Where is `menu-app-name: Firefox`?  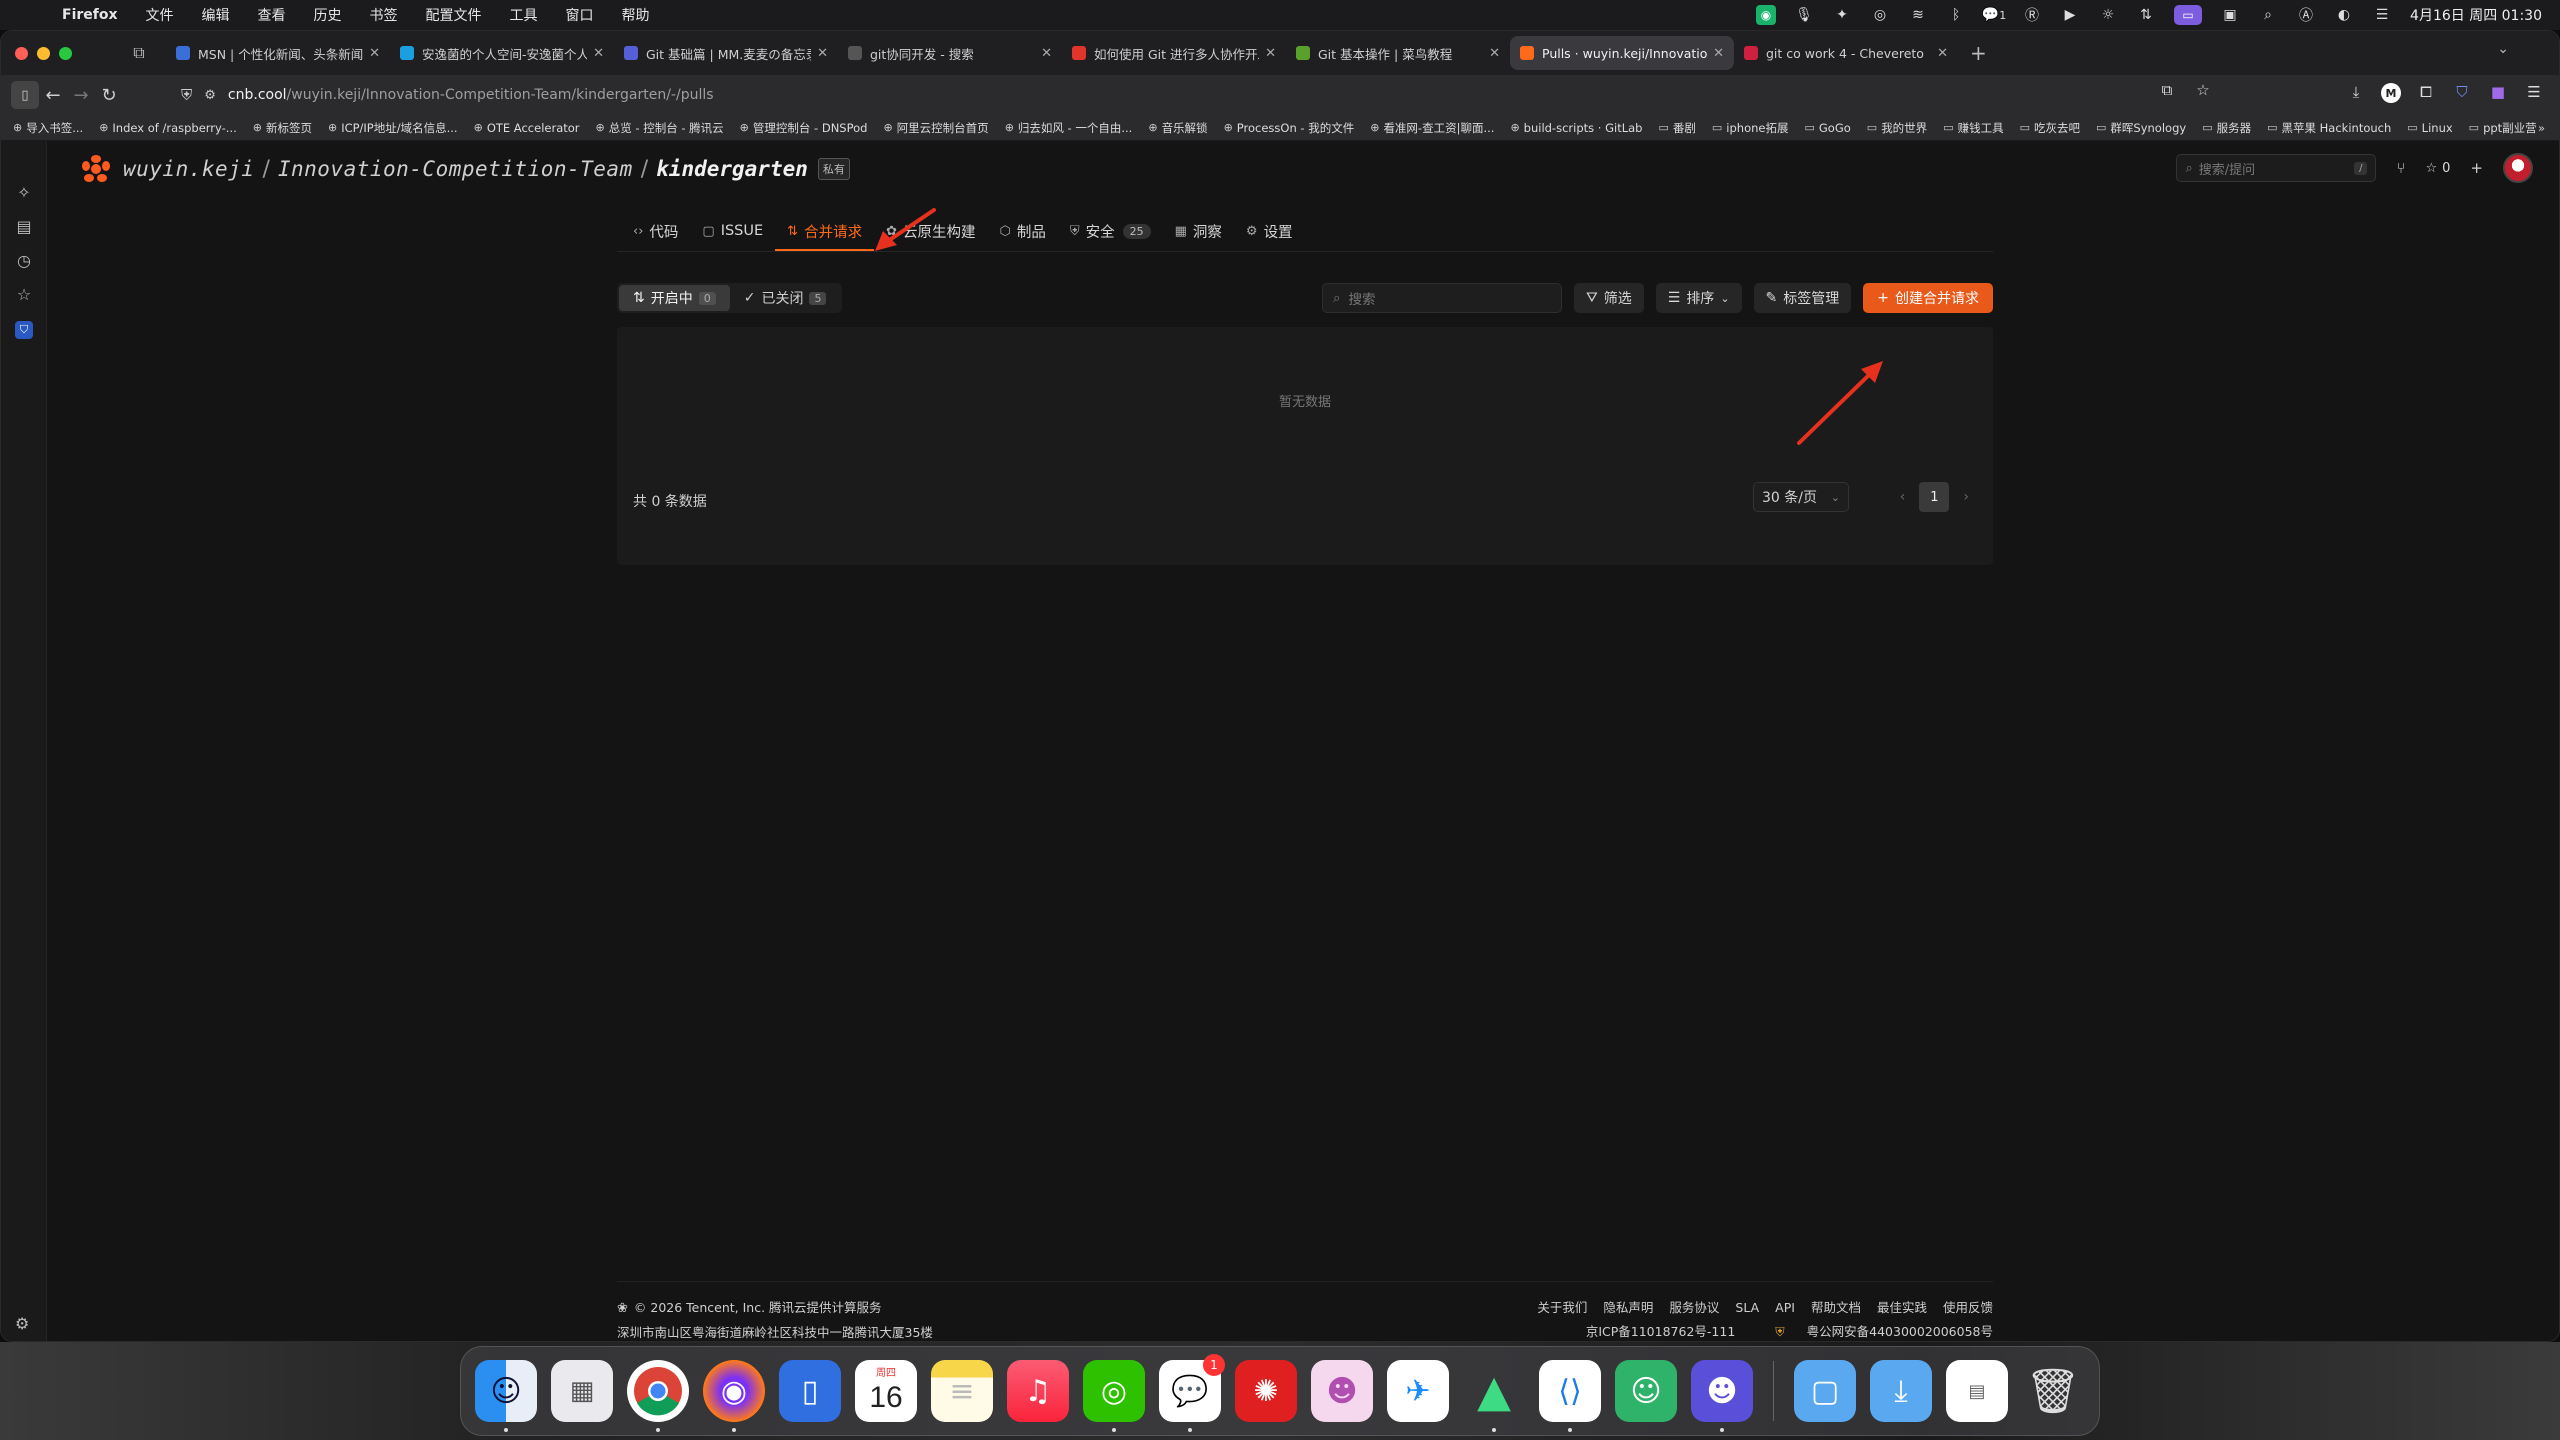
menu-app-name: Firefox is located at coordinates (90, 15).